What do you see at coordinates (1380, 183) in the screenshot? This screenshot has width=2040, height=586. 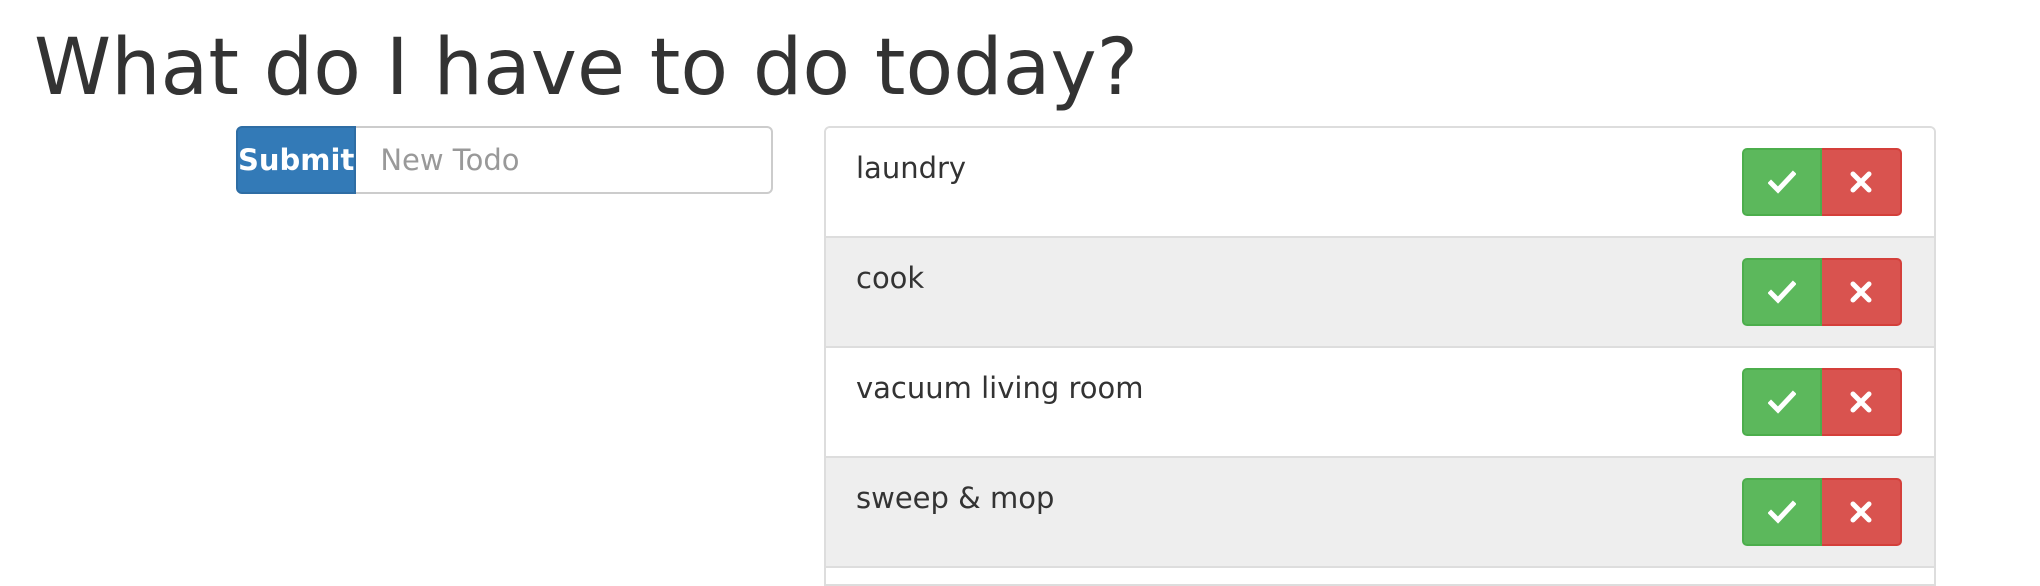 I see `todo-item: laundry` at bounding box center [1380, 183].